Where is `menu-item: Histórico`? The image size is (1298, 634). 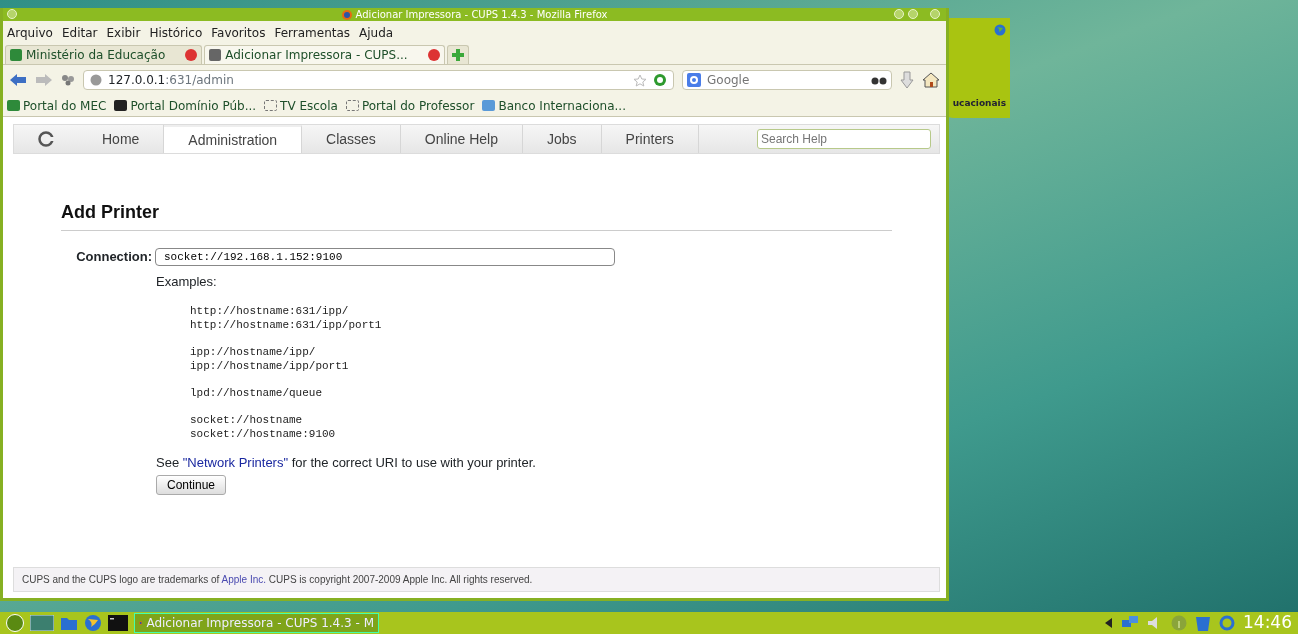 menu-item: Histórico is located at coordinates (176, 33).